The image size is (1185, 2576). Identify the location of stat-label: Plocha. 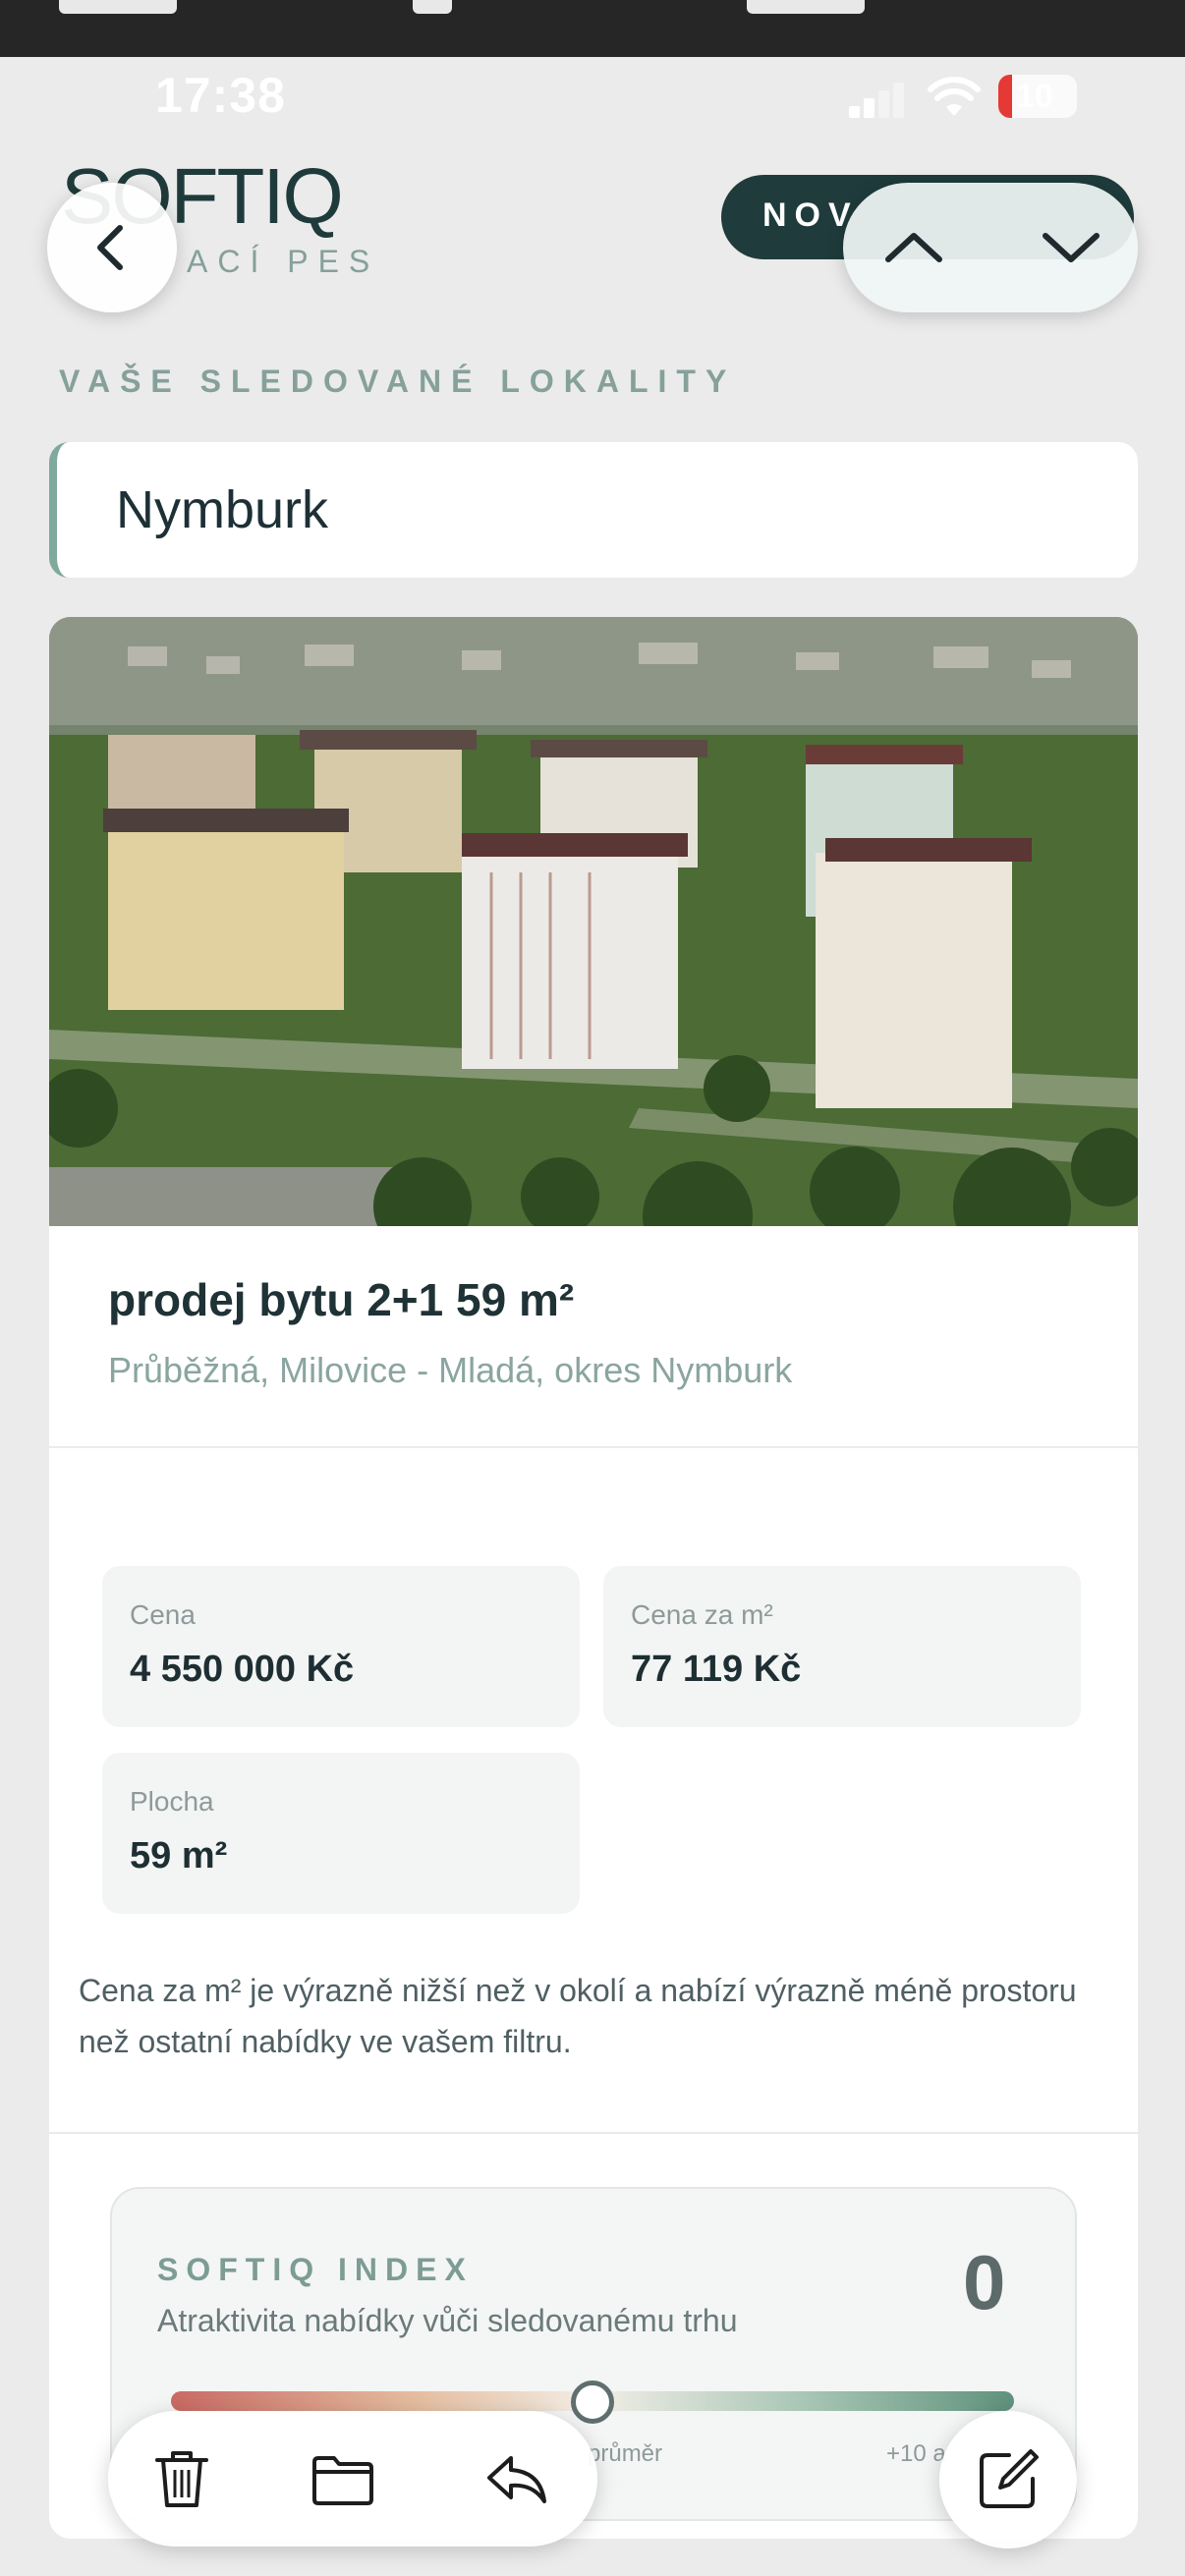
(172, 1801).